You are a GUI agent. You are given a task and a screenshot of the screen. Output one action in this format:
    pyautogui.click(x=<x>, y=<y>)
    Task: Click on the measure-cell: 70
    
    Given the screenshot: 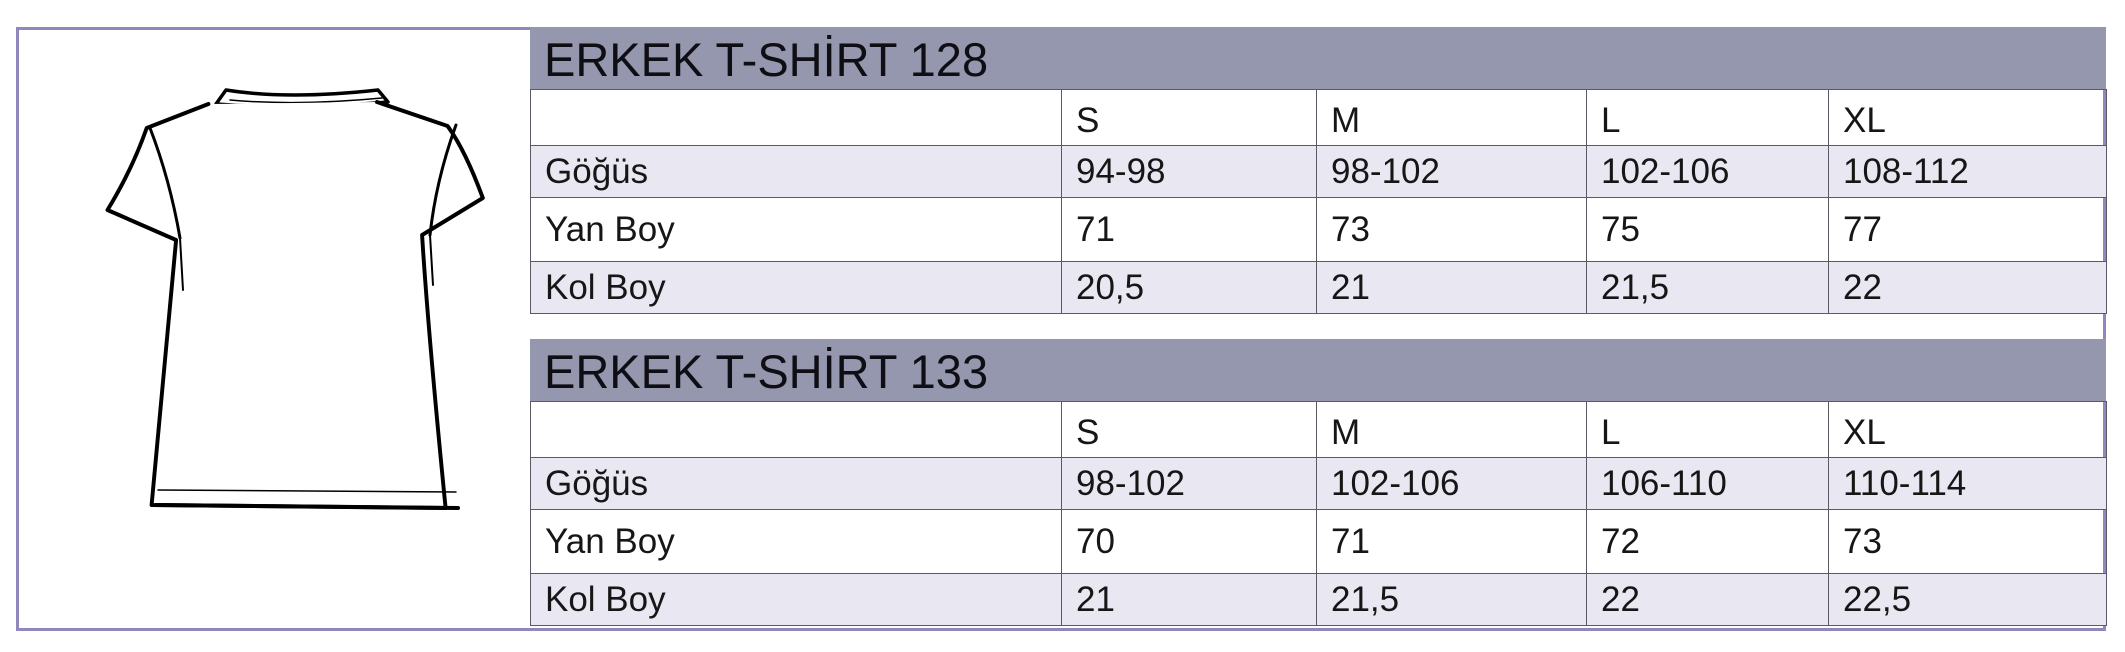 What is the action you would take?
    pyautogui.click(x=1189, y=541)
    